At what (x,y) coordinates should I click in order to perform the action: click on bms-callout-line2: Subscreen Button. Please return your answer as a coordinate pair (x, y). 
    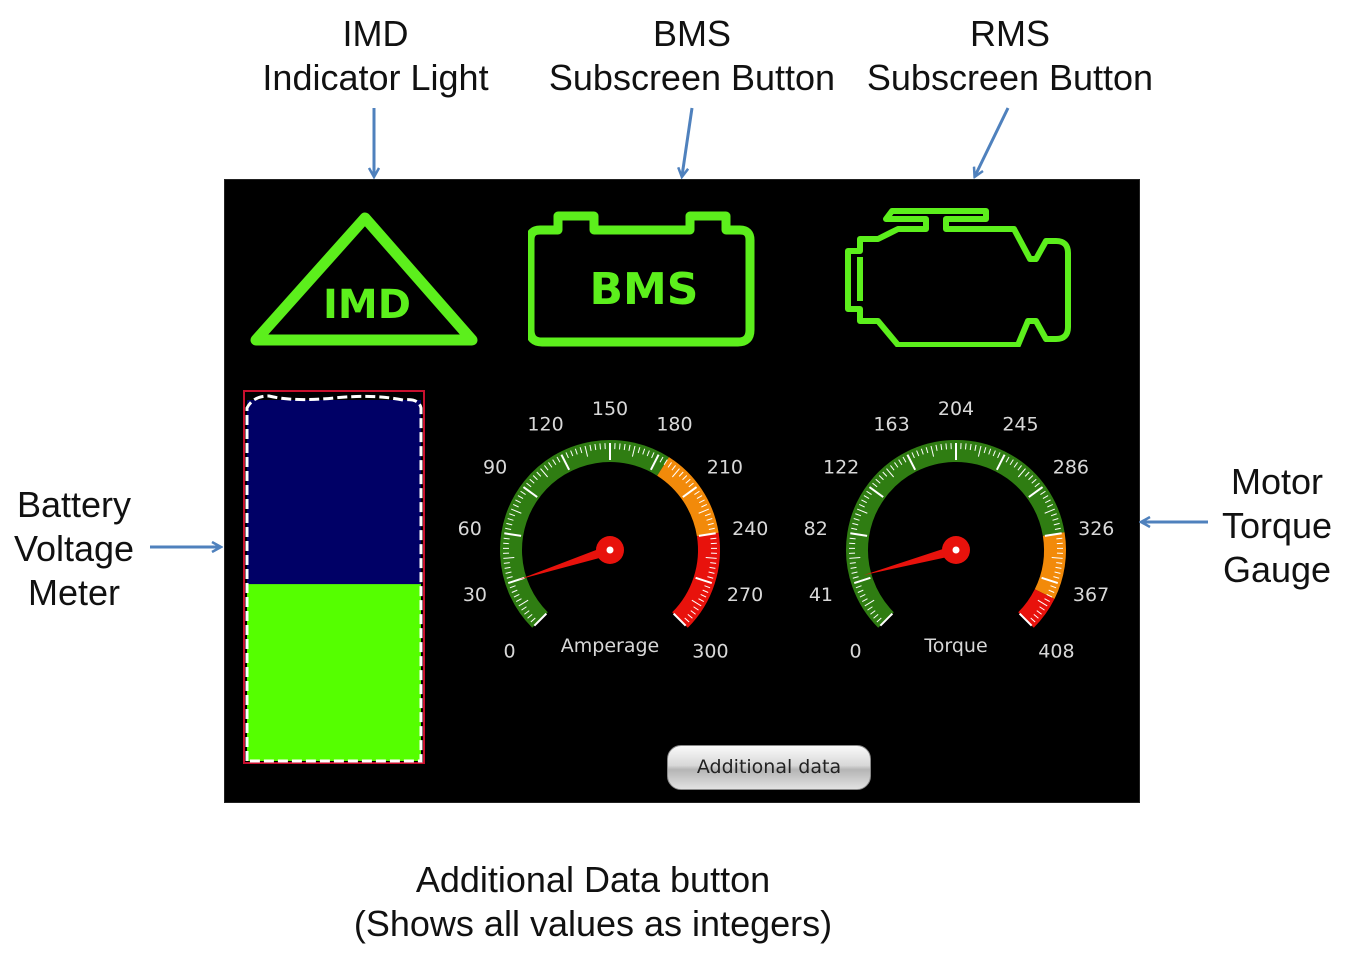
    Looking at the image, I should click on (692, 77).